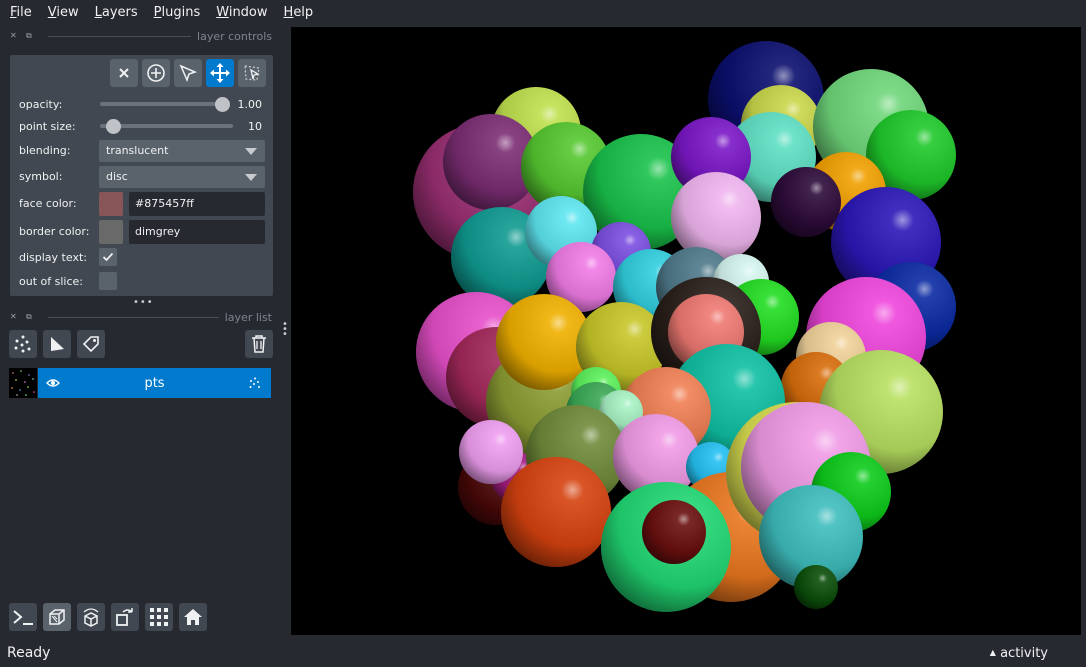 The image size is (1086, 667). What do you see at coordinates (117, 176) in the screenshot?
I see `symbol-value: disc` at bounding box center [117, 176].